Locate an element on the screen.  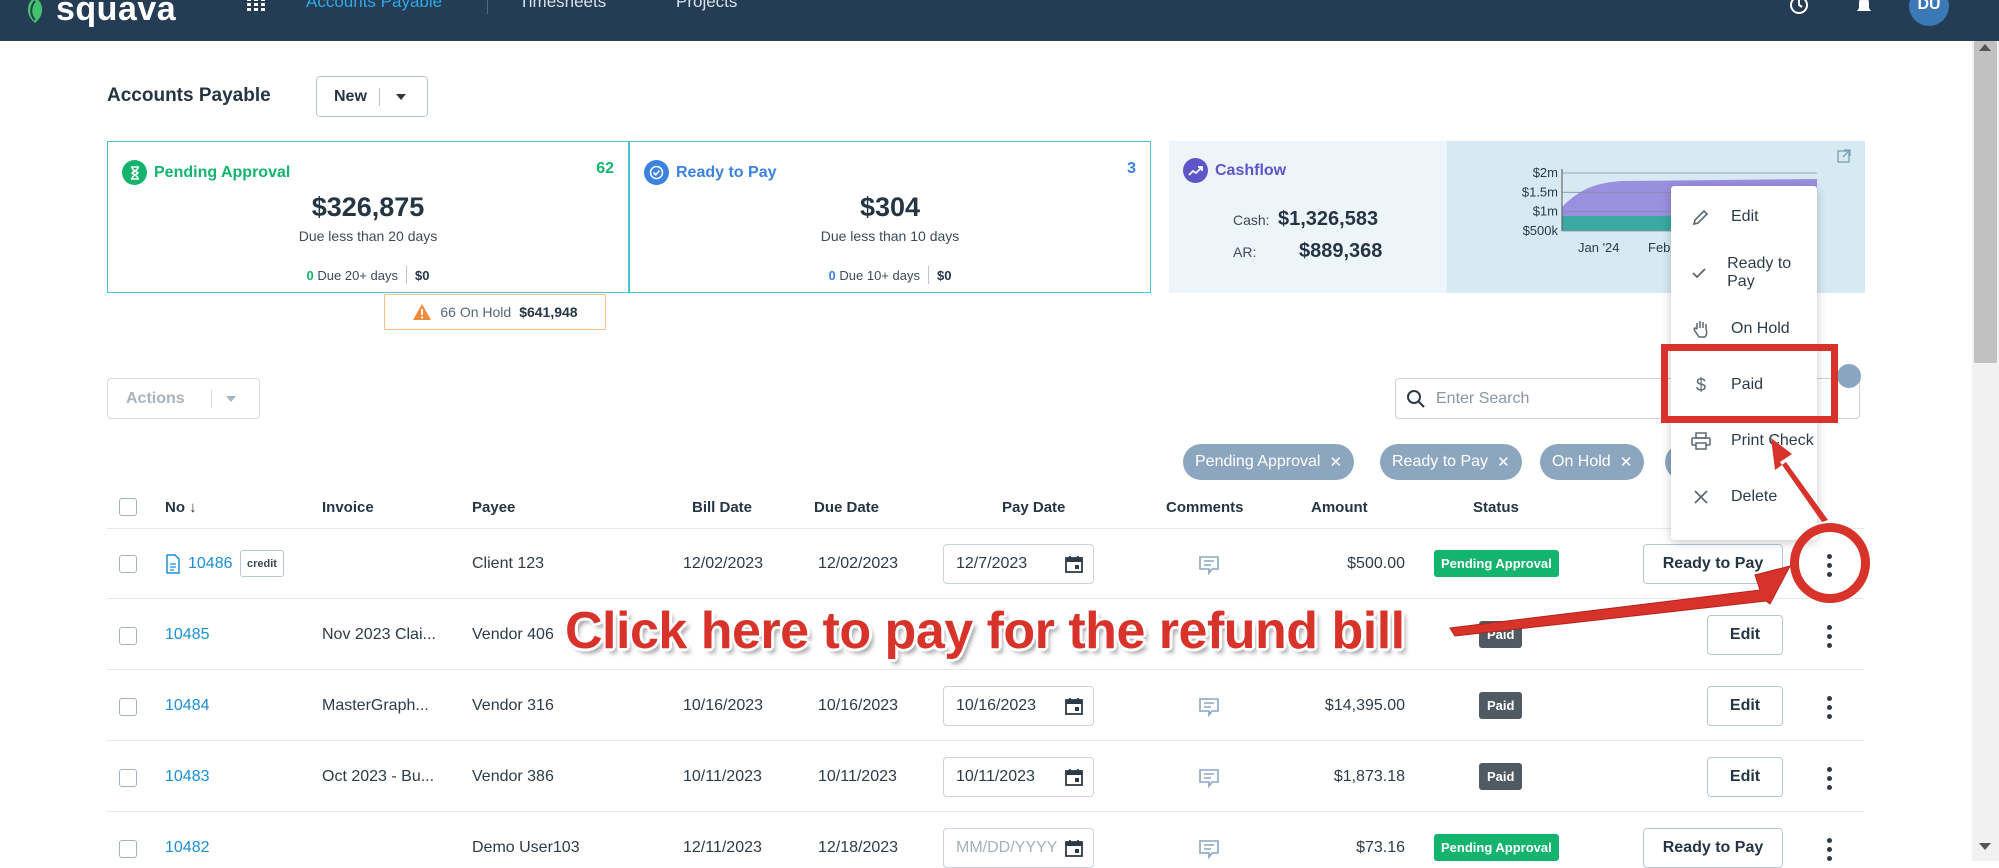
chart-y-tick-label: $500k is located at coordinates (1541, 230).